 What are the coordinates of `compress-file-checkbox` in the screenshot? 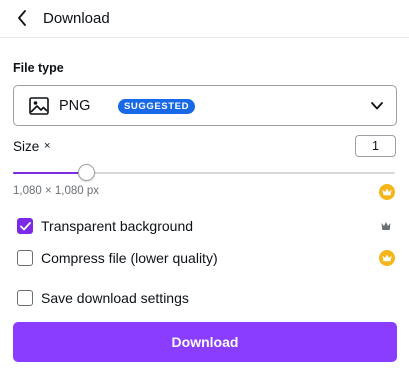 It's located at (25, 258).